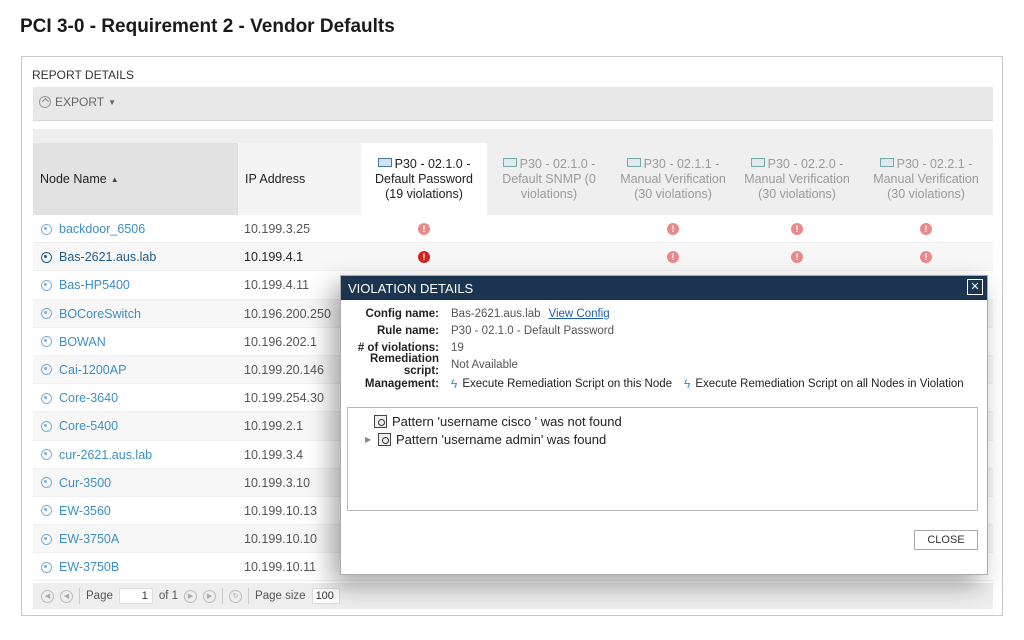 The width and height of the screenshot is (1024, 640). I want to click on ip-cell: 10.199.3.25, so click(277, 229).